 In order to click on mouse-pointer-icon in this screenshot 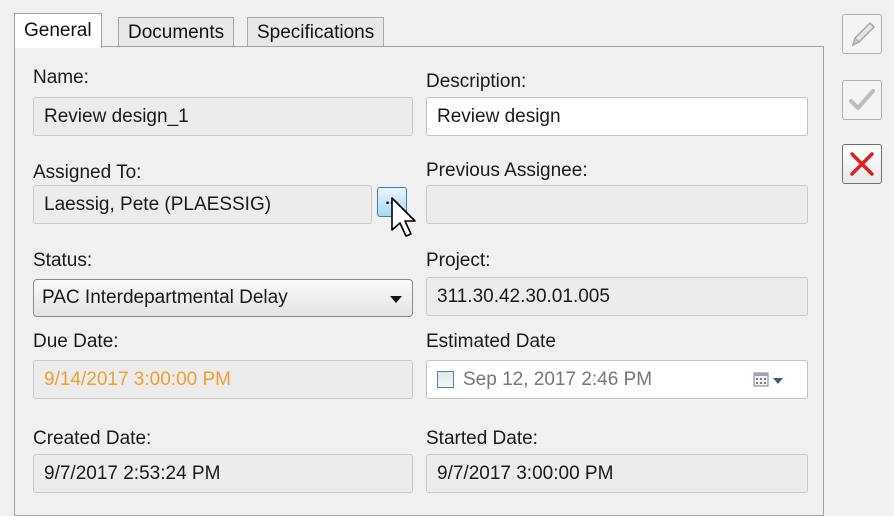, I will do `click(403, 217)`.